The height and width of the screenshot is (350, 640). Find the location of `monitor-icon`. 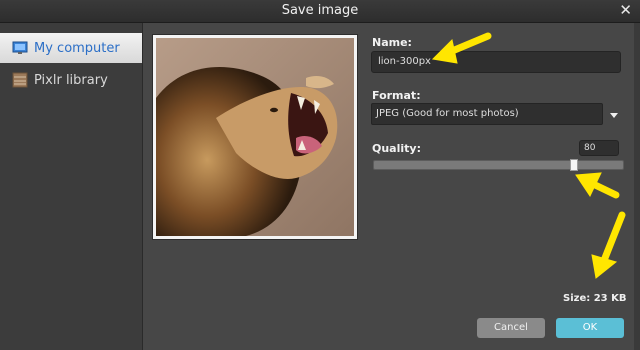

monitor-icon is located at coordinates (20, 47).